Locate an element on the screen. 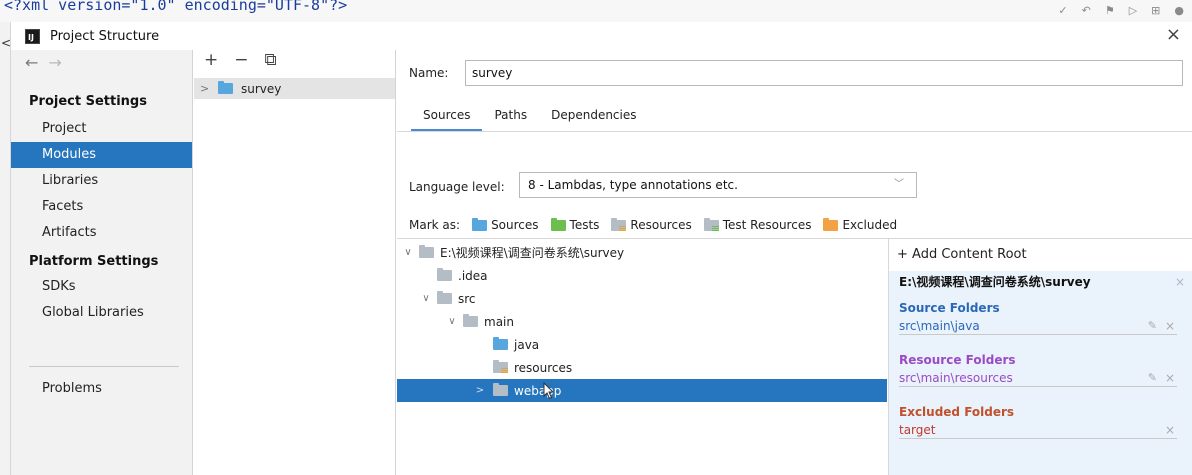 The image size is (1192, 475). language-level-label: Language level: is located at coordinates (457, 187).